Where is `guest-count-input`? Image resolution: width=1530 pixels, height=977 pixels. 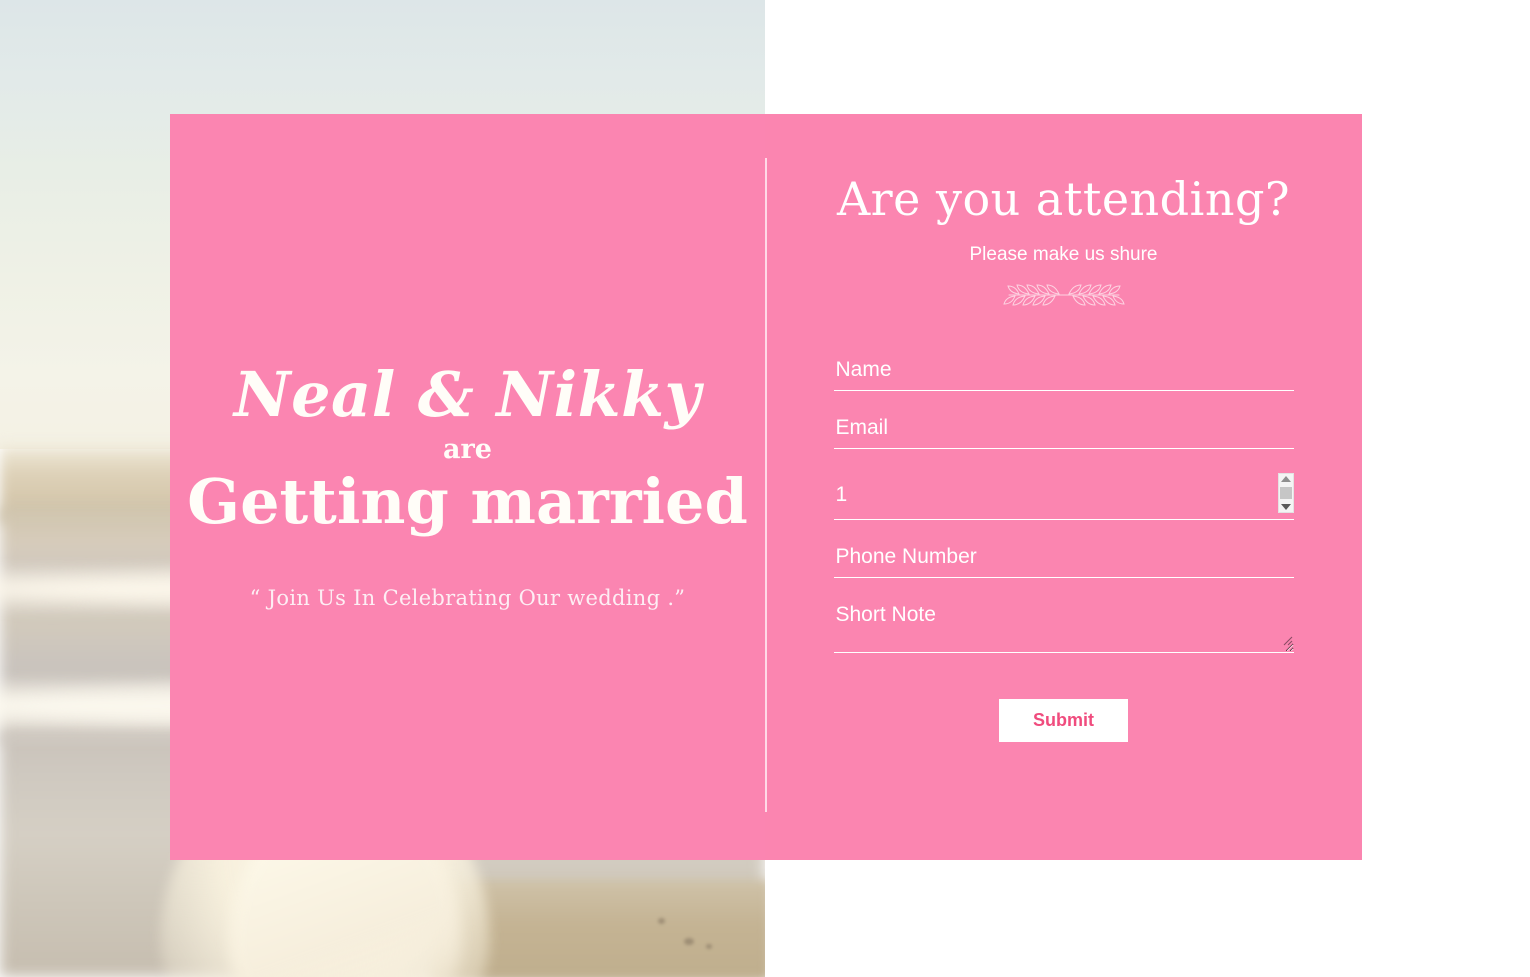
guest-count-input is located at coordinates (1063, 496).